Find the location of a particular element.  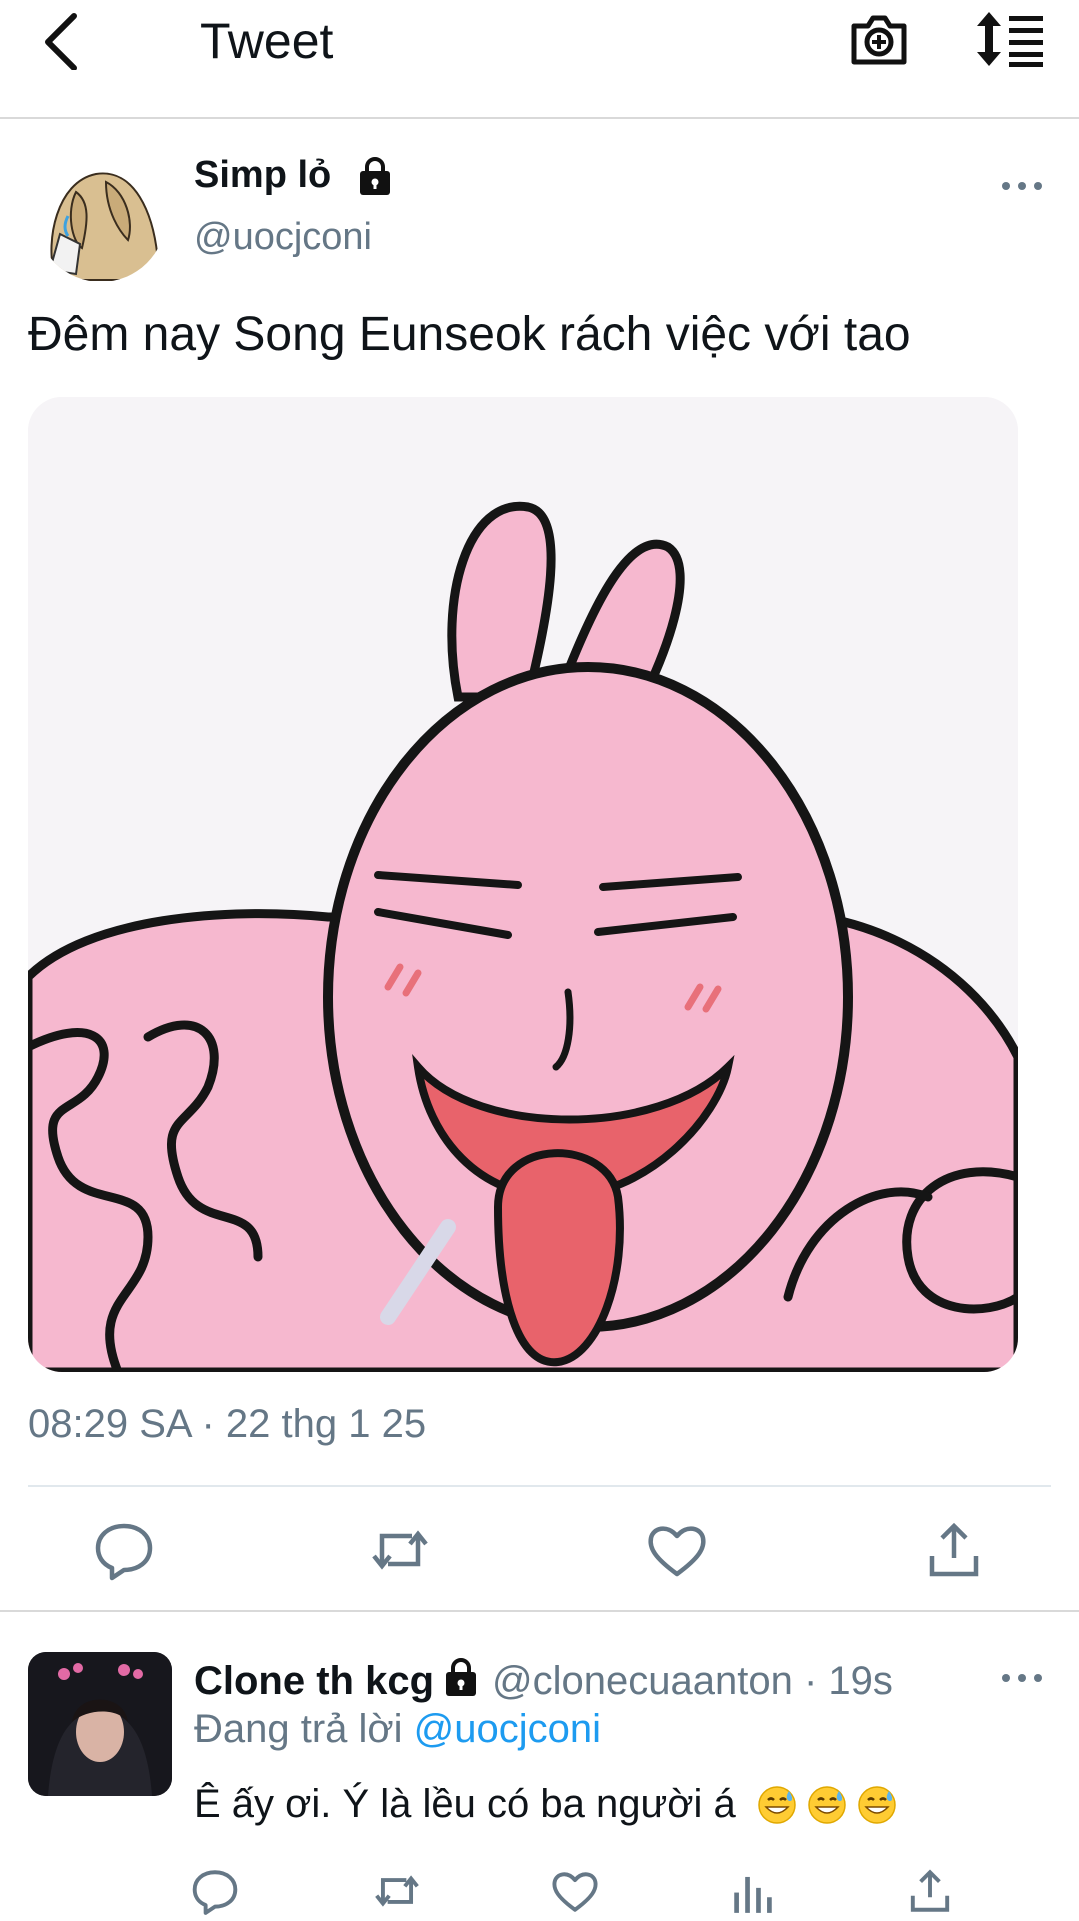

sort-button is located at coordinates (1011, 39).